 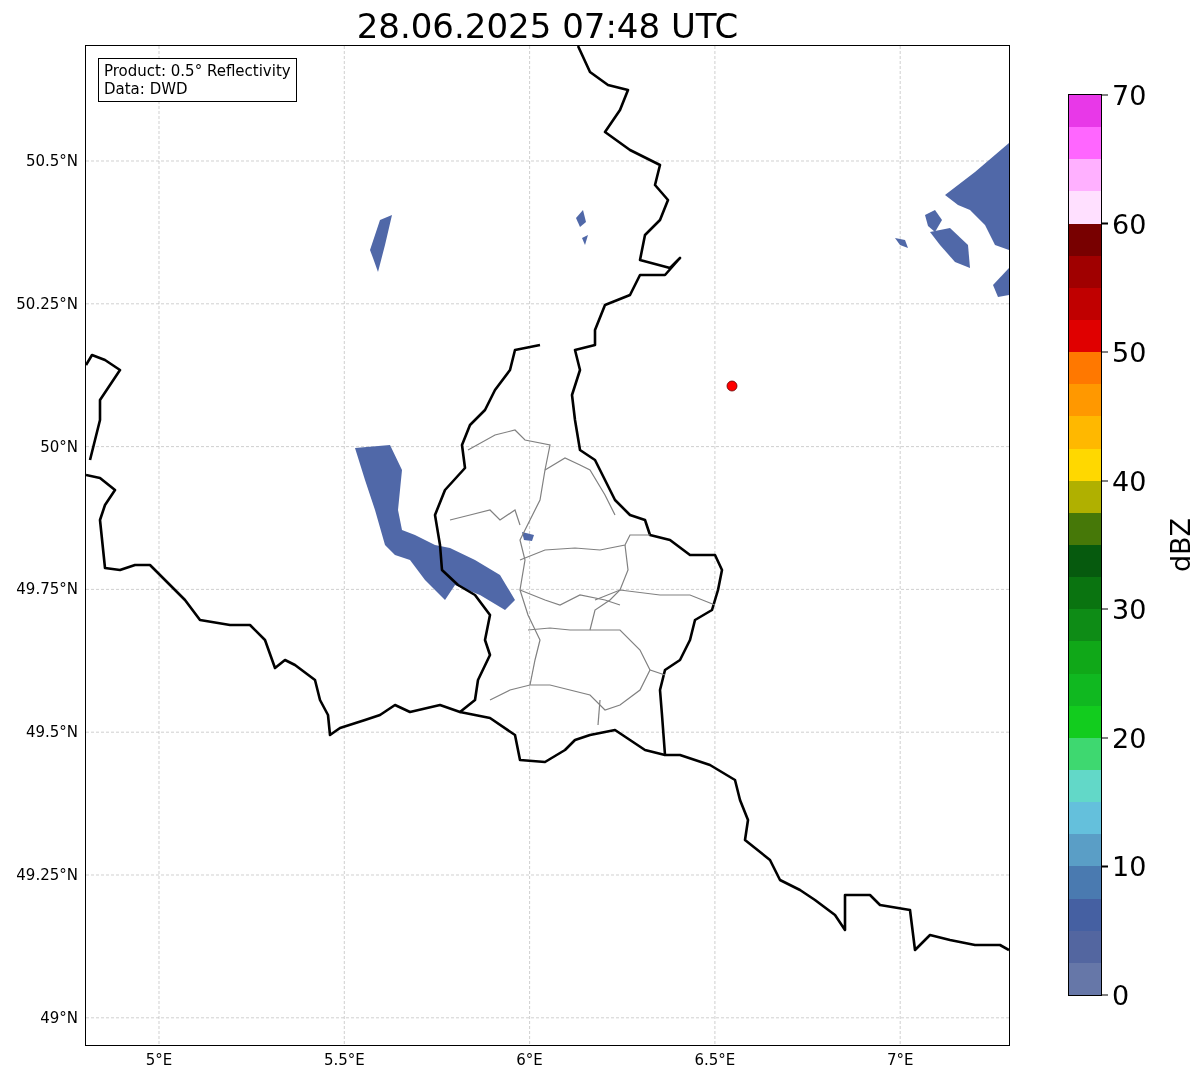 I want to click on colorbar-tick-label: 50, so click(x=1129, y=352).